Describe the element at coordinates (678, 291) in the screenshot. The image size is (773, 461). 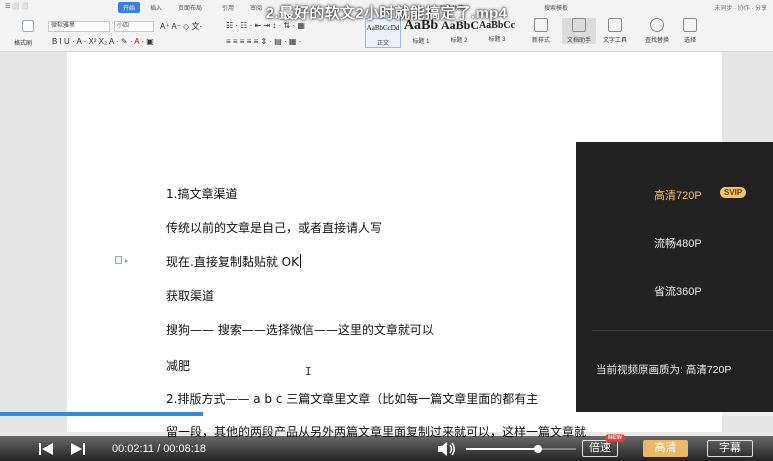
I see `quality-option-360p: 省流360P` at that location.